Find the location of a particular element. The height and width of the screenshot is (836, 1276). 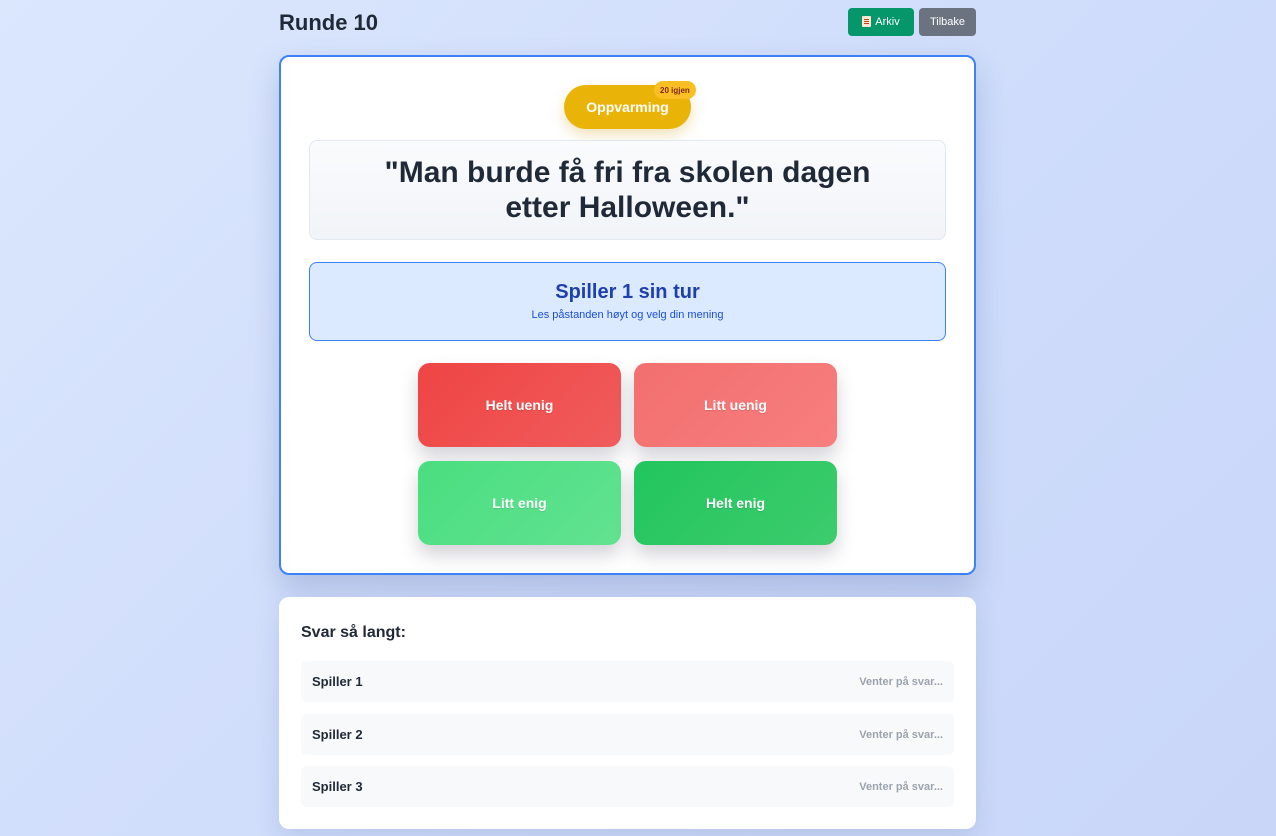

strongly-disagree-button: Helt uenig is located at coordinates (519, 405).